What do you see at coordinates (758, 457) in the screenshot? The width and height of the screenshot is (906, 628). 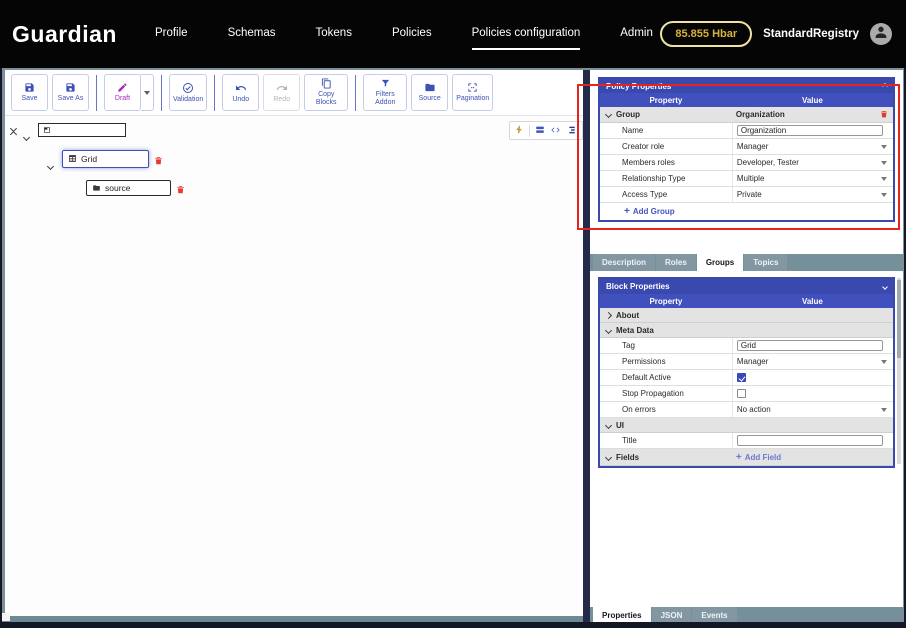 I see `add-field-link: + Add Field` at bounding box center [758, 457].